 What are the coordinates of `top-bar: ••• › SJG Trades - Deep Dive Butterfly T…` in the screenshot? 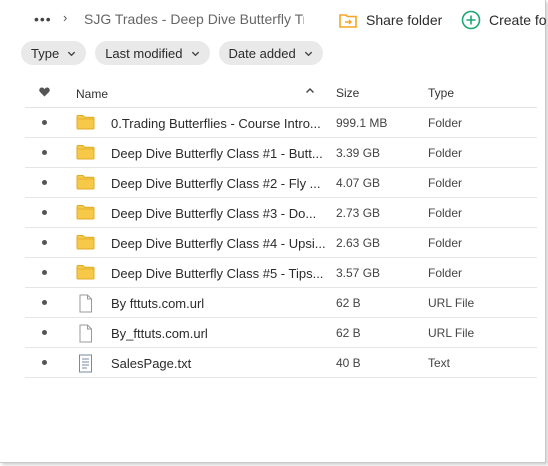 It's located at (273, 19).